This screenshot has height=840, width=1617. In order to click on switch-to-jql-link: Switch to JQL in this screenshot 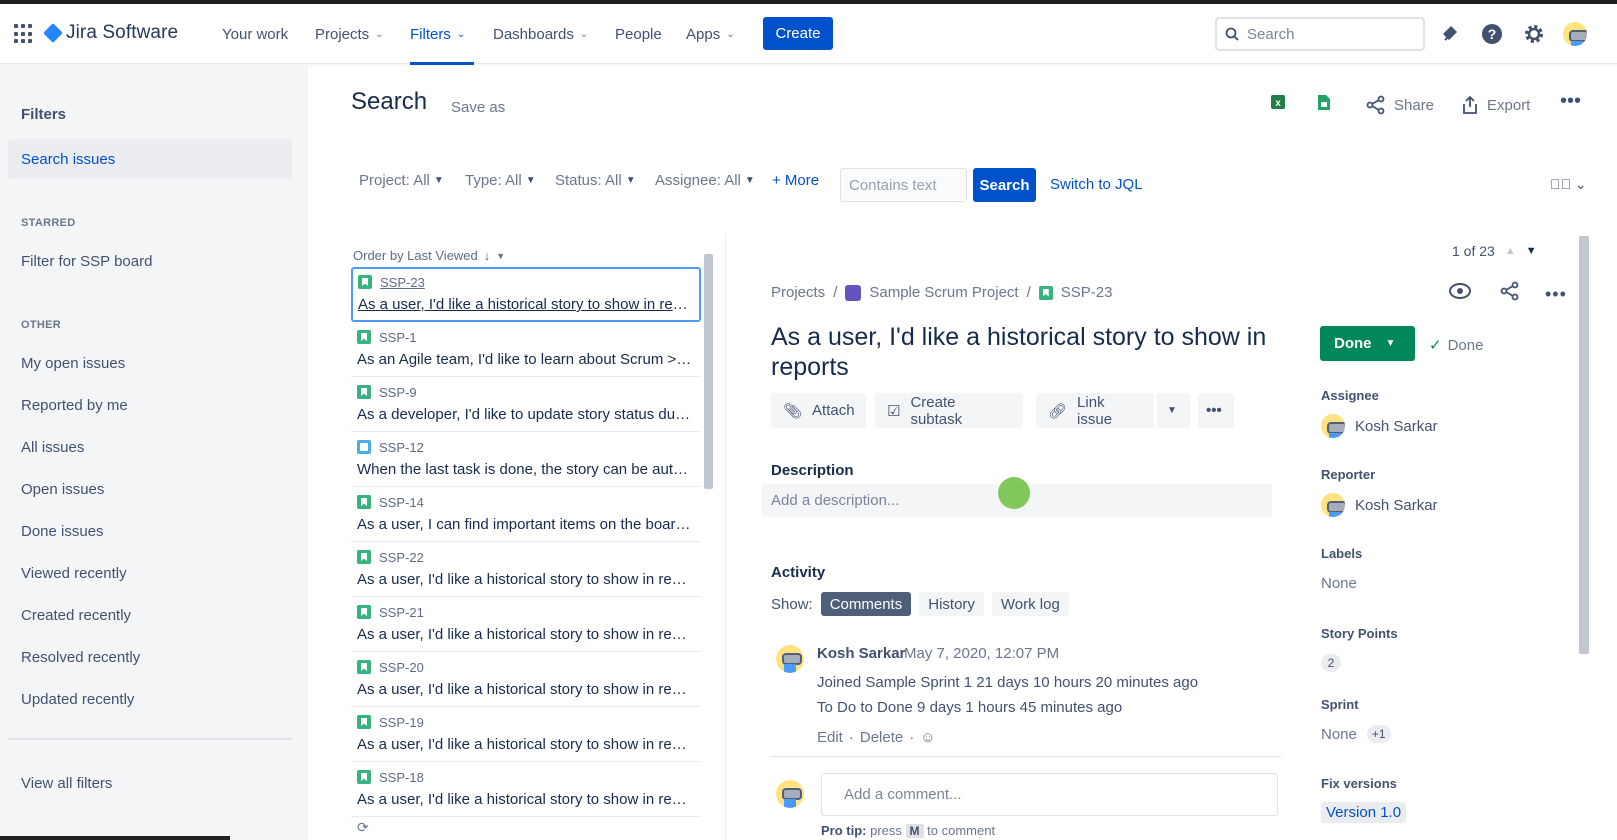, I will do `click(1096, 184)`.